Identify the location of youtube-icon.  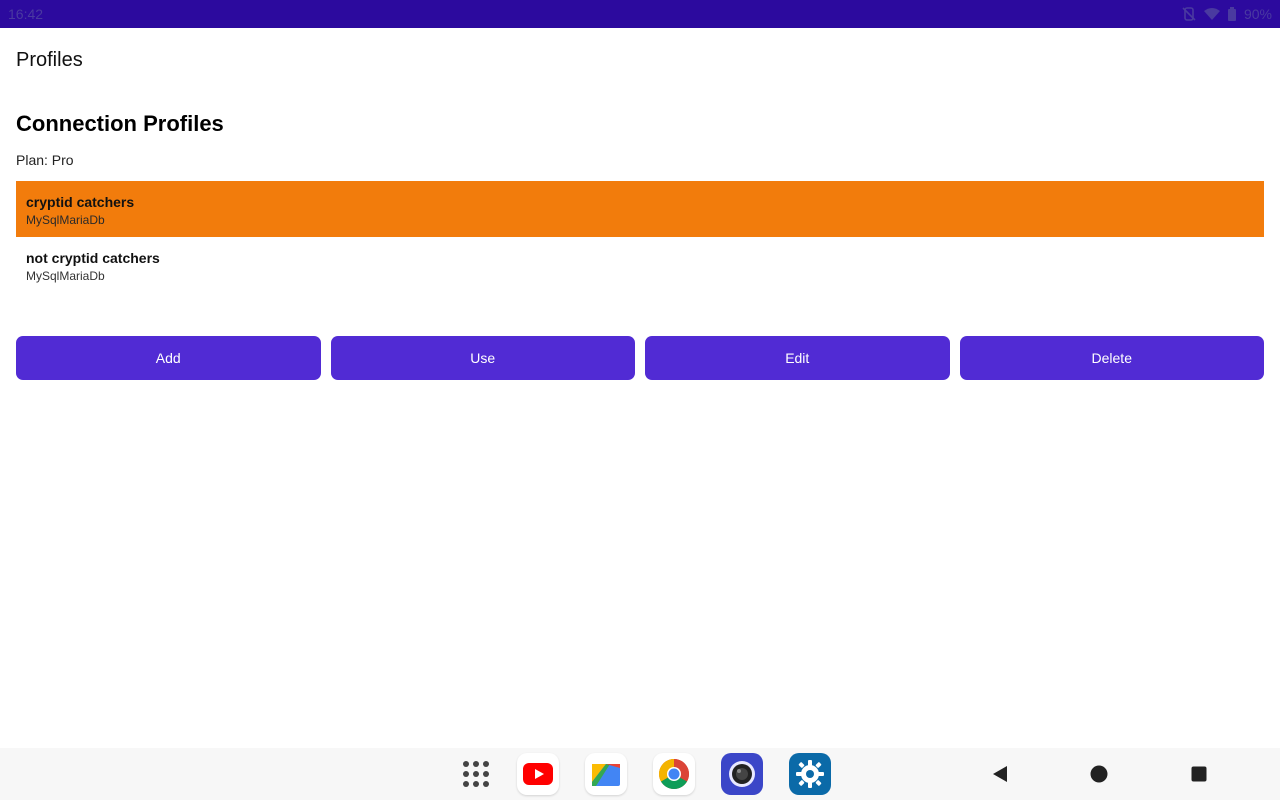
(538, 774).